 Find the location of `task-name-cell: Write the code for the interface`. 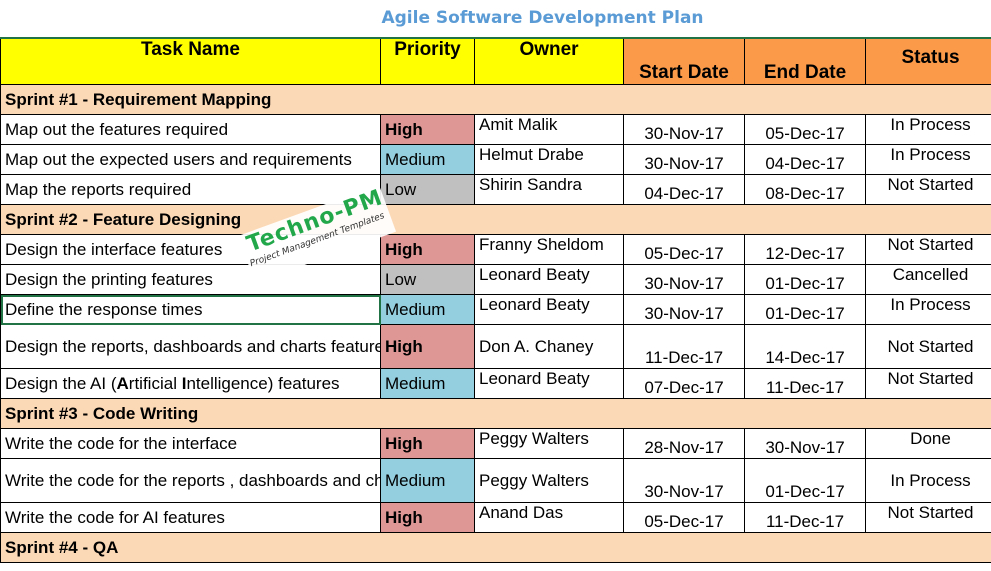

task-name-cell: Write the code for the interface is located at coordinates (190, 443).